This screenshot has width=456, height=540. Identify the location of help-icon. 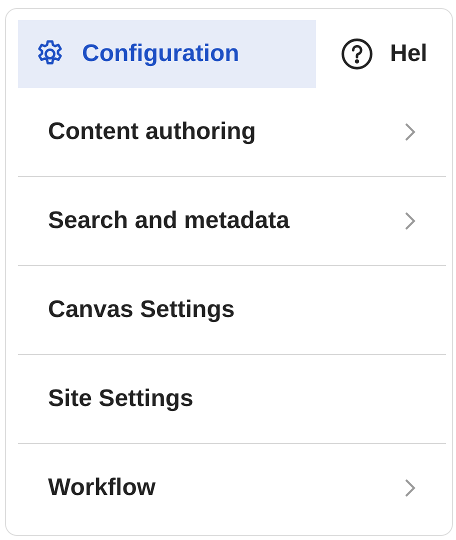
(357, 54).